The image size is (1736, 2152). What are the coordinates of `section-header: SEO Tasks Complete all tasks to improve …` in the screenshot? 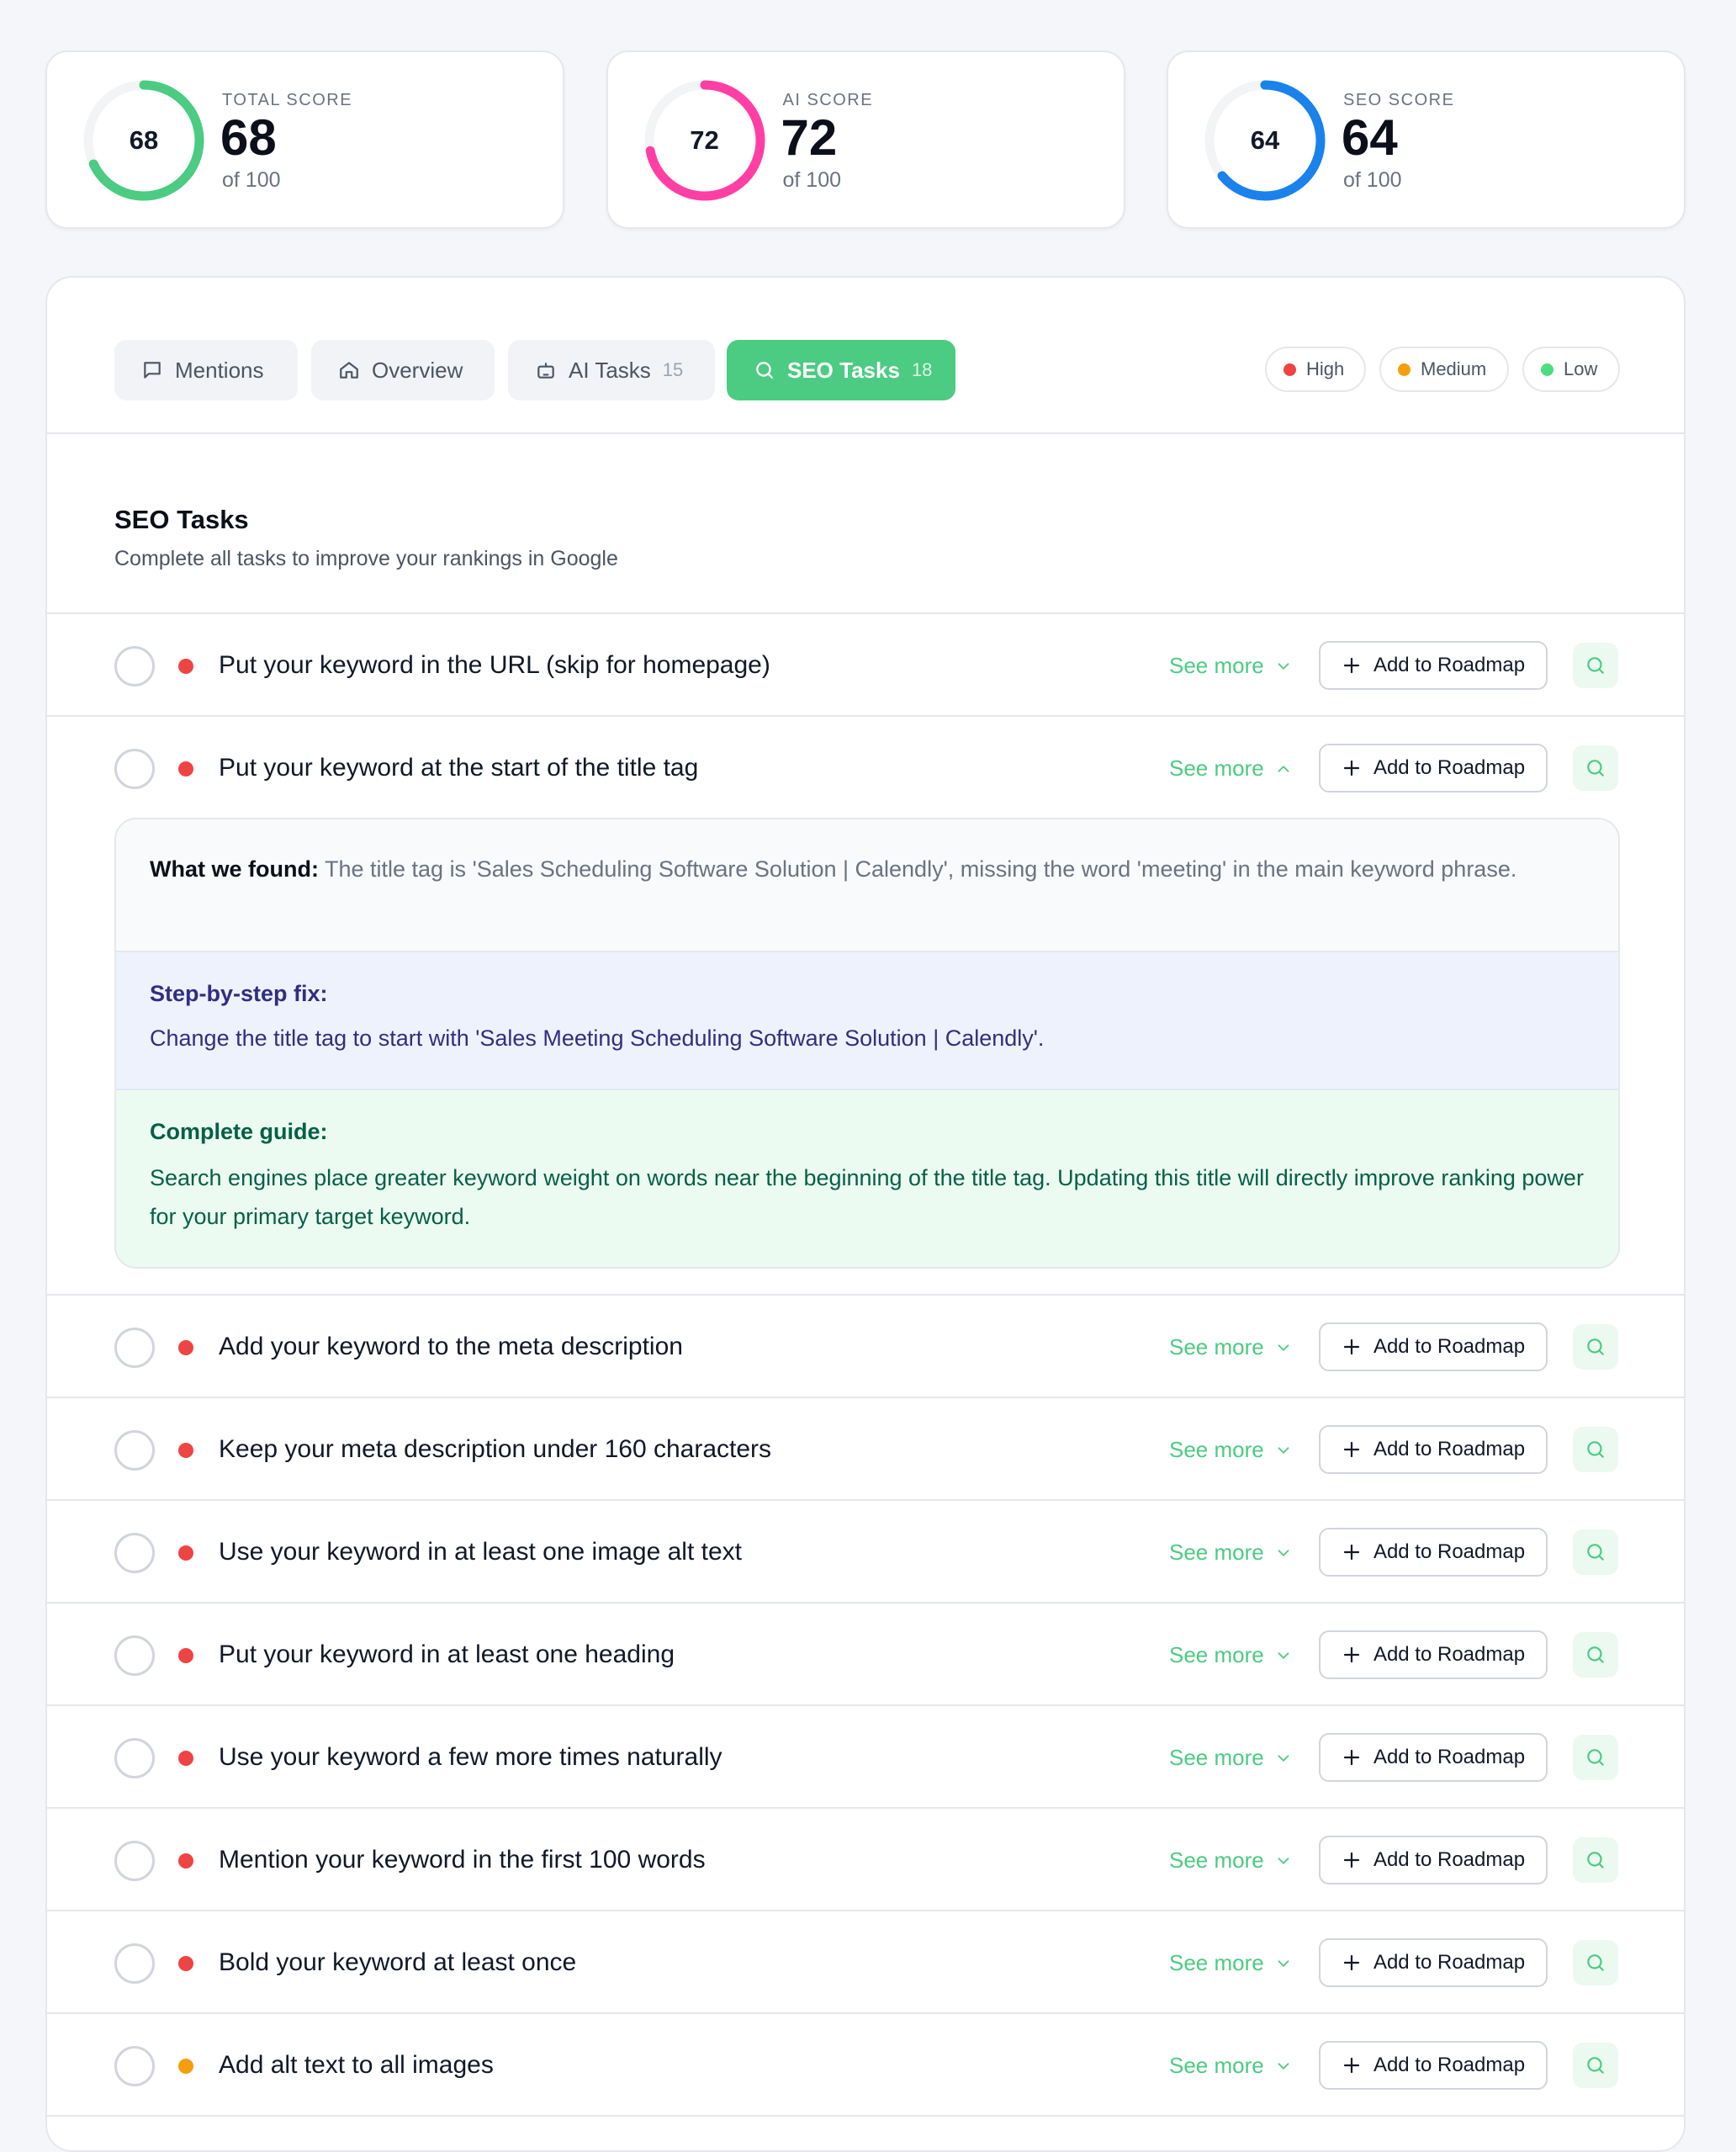 It's located at (865, 524).